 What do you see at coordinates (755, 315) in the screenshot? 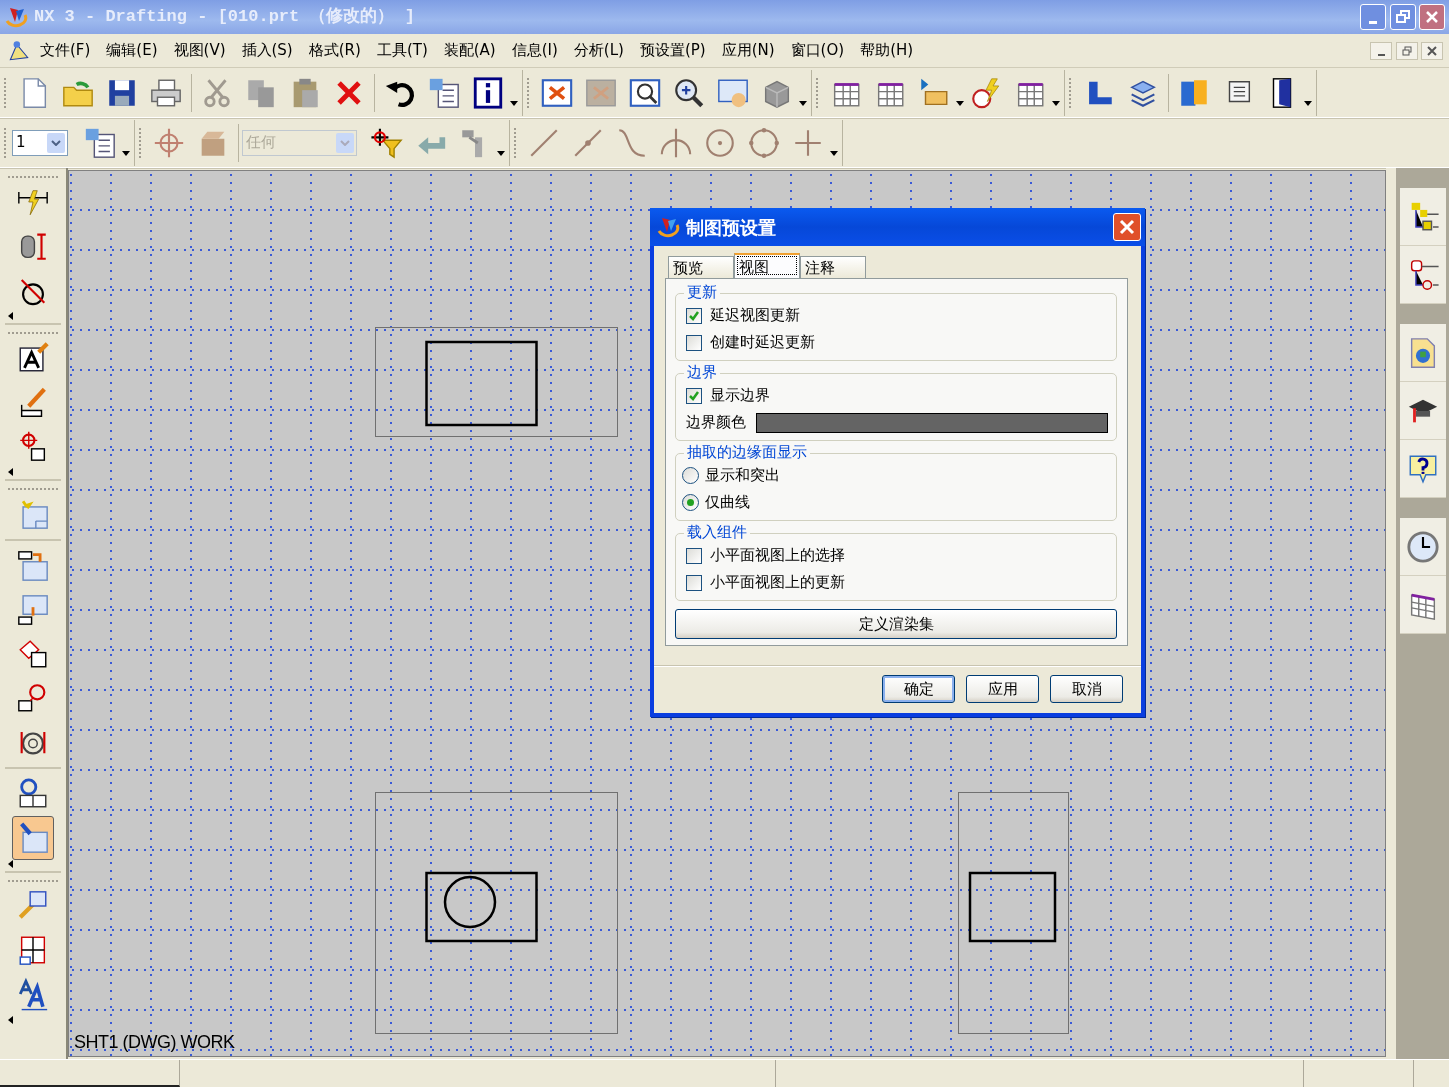
I see `checkbox-label: 延迟视图更新` at bounding box center [755, 315].